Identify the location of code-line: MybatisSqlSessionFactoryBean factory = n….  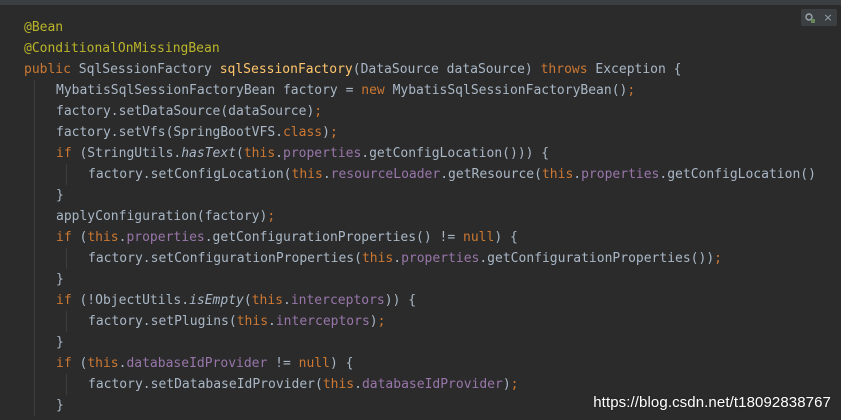
(432, 90).